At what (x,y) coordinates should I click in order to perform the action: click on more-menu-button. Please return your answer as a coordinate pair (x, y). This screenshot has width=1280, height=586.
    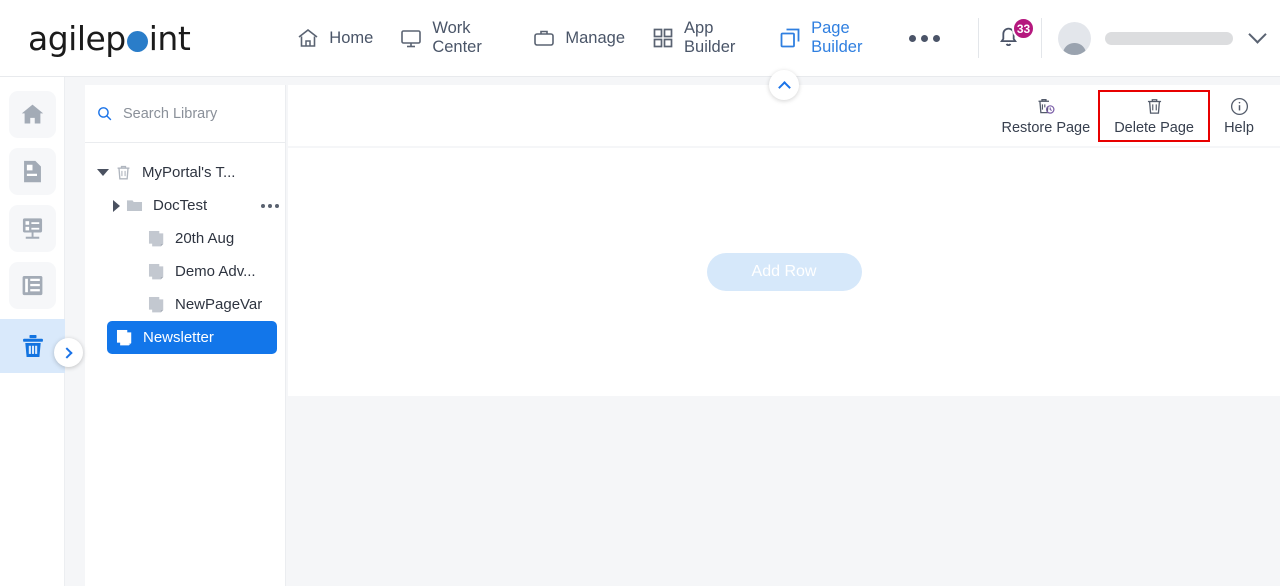
    Looking at the image, I should click on (924, 38).